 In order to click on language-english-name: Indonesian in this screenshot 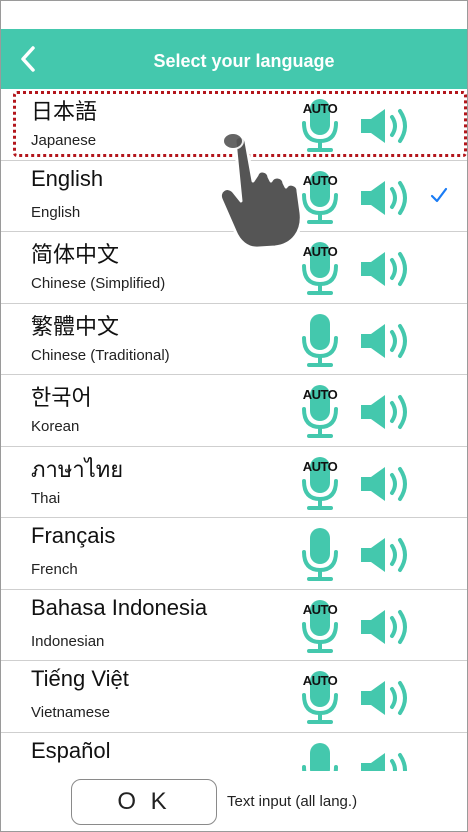, I will do `click(68, 641)`.